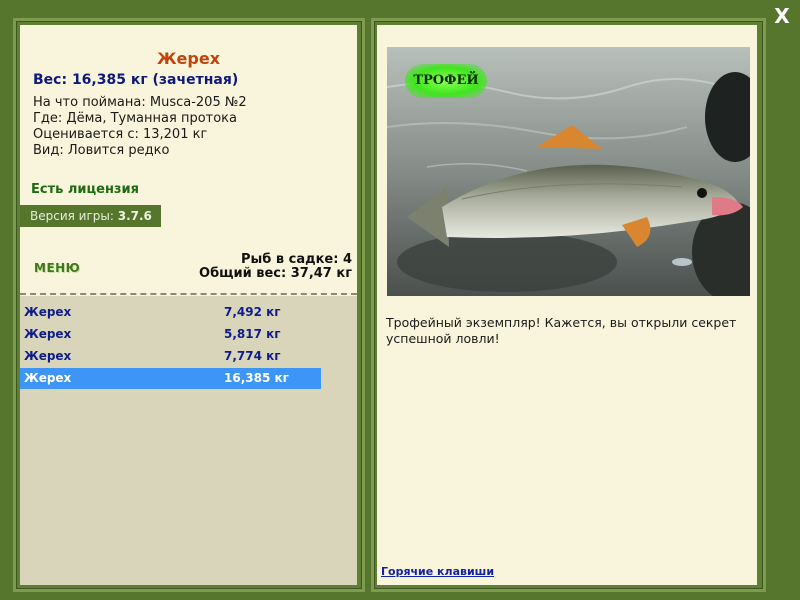 Image resolution: width=800 pixels, height=600 pixels. What do you see at coordinates (170, 334) in the screenshot?
I see `catch-list-item: Жерех 5,817 кг` at bounding box center [170, 334].